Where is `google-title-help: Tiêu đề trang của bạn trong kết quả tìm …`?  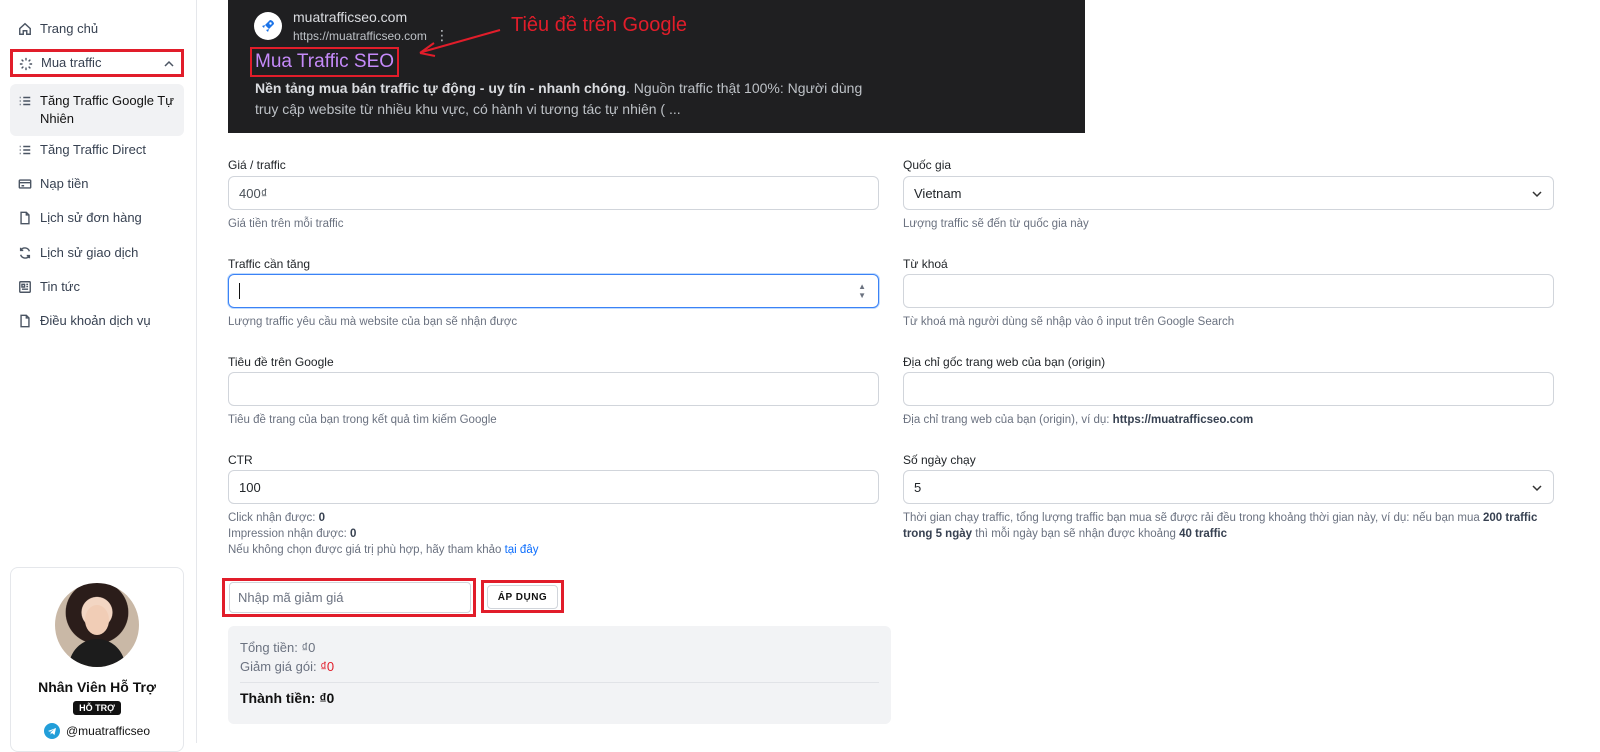
google-title-help: Tiêu đề trang của bạn trong kết quả tìm … is located at coordinates (362, 420).